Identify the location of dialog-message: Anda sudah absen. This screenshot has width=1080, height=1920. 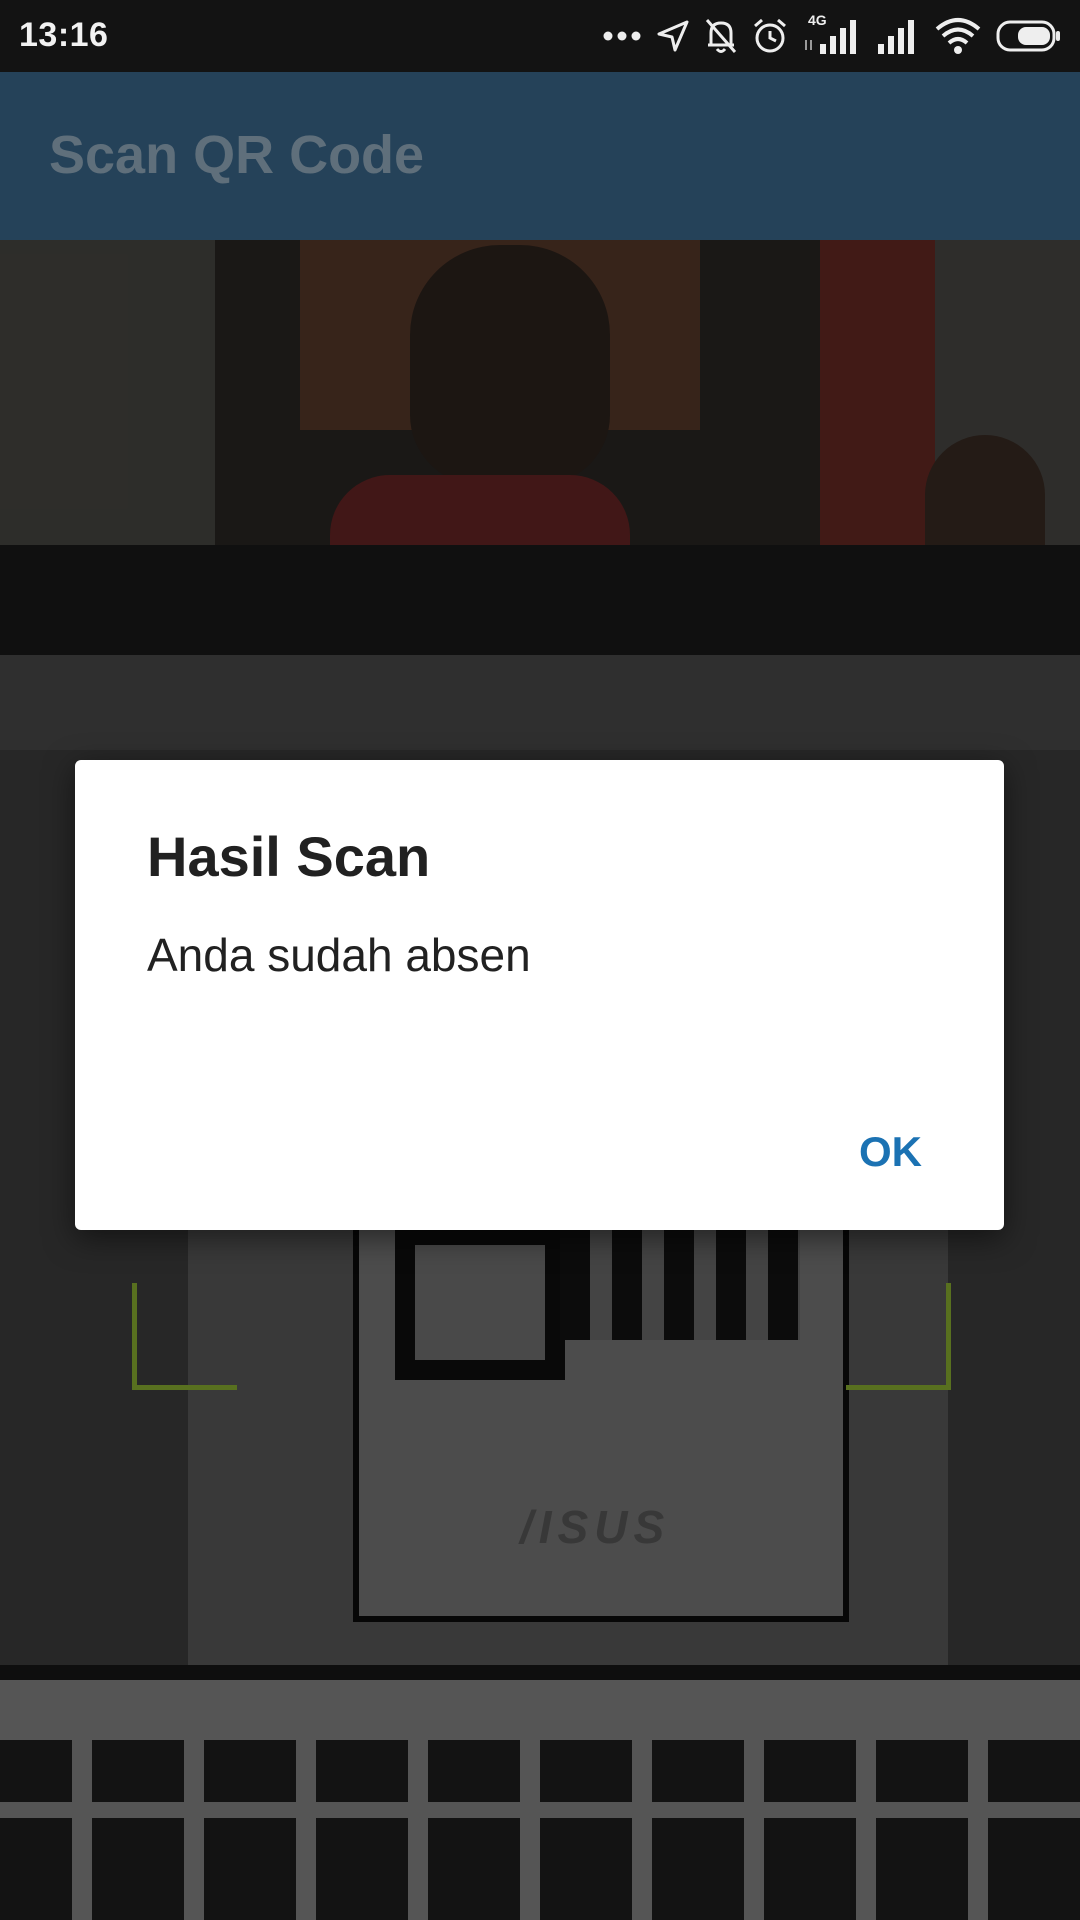
(339, 955).